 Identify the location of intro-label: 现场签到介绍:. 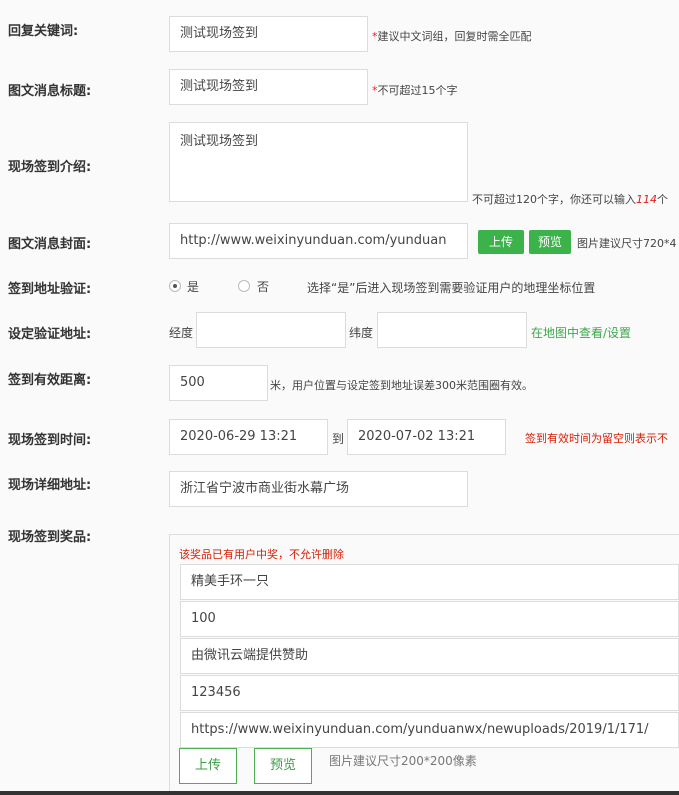
(50, 167).